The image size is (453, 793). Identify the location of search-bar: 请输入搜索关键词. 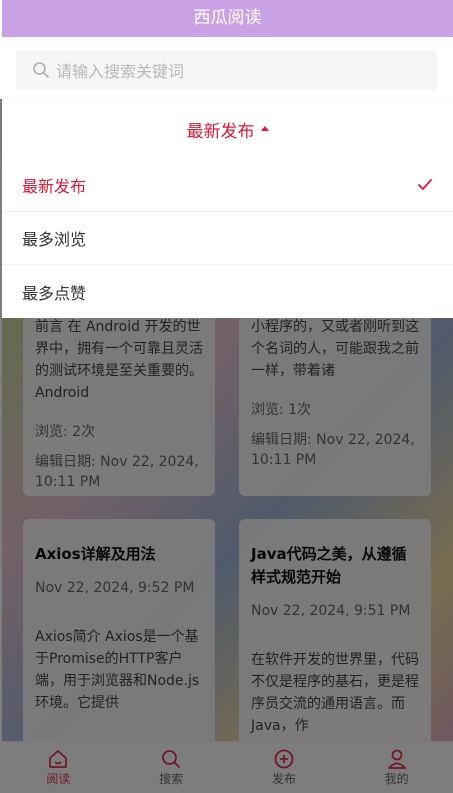
(227, 68).